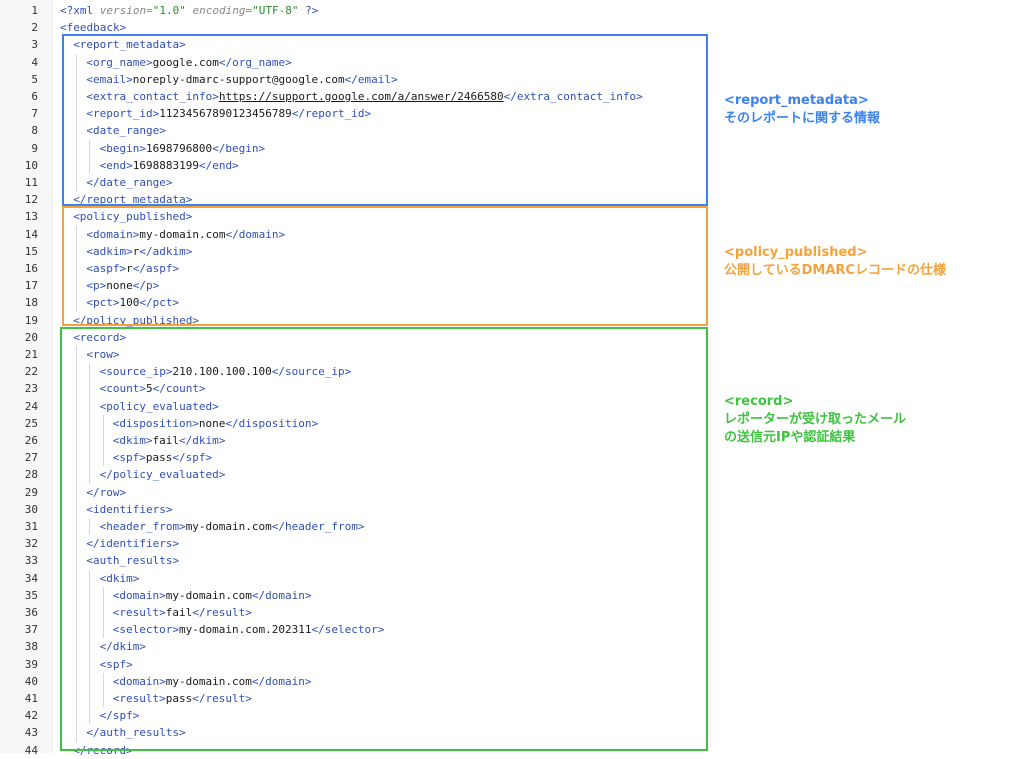 The width and height of the screenshot is (1024, 759). I want to click on attribute-value: "1.0", so click(169, 10).